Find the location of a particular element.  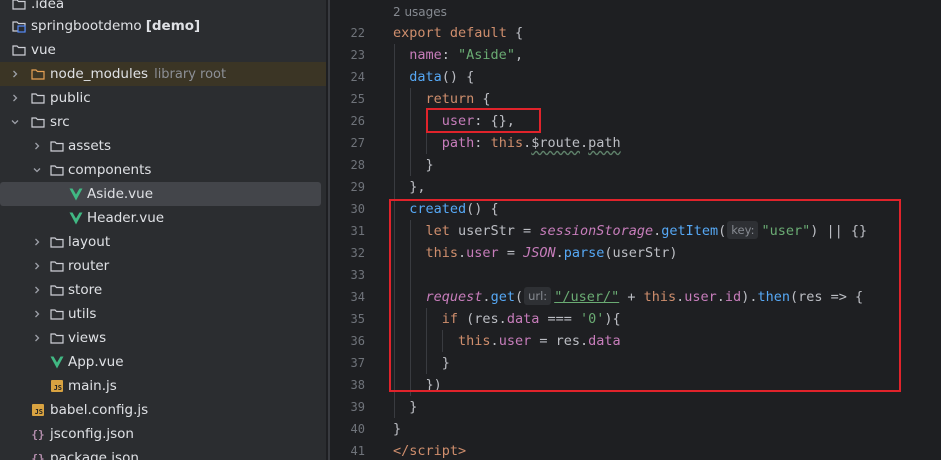

line-number: 37 is located at coordinates (357, 363).